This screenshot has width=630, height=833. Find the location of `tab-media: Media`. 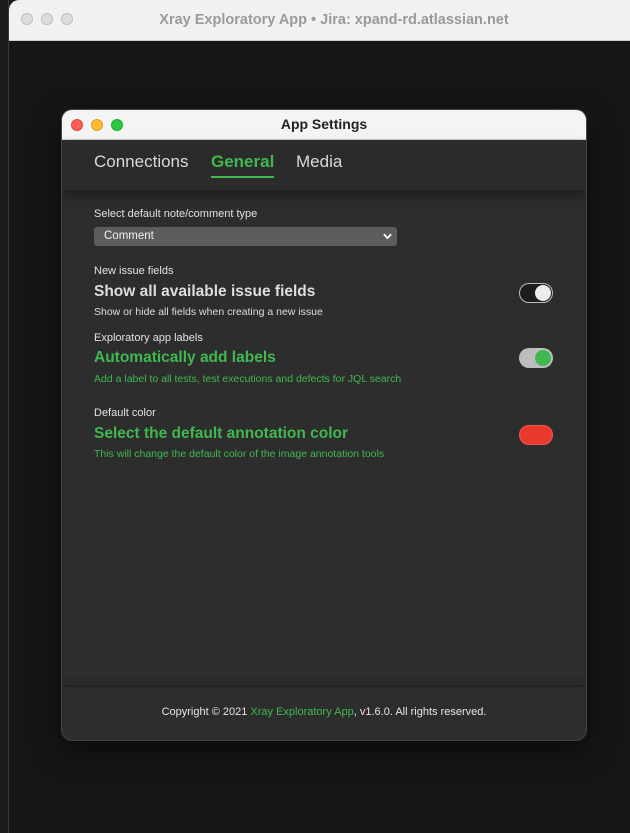

tab-media: Media is located at coordinates (319, 162).